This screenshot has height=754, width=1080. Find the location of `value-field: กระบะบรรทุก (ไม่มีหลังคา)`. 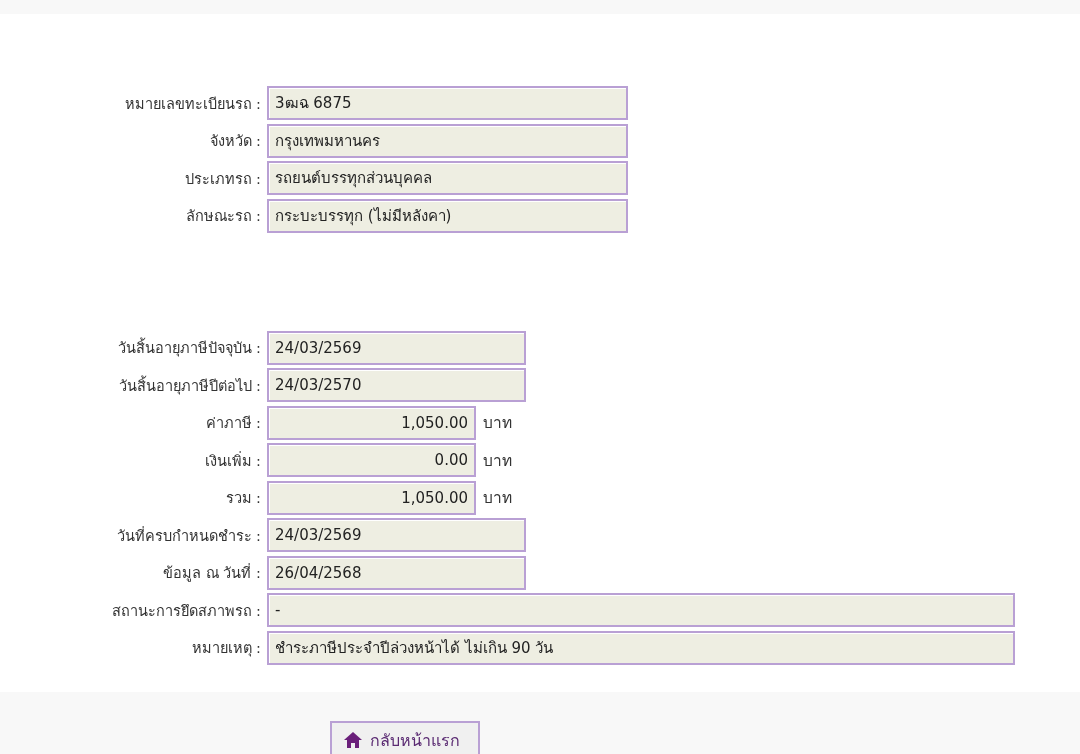

value-field: กระบะบรรทุก (ไม่มีหลังคา) is located at coordinates (447, 215).